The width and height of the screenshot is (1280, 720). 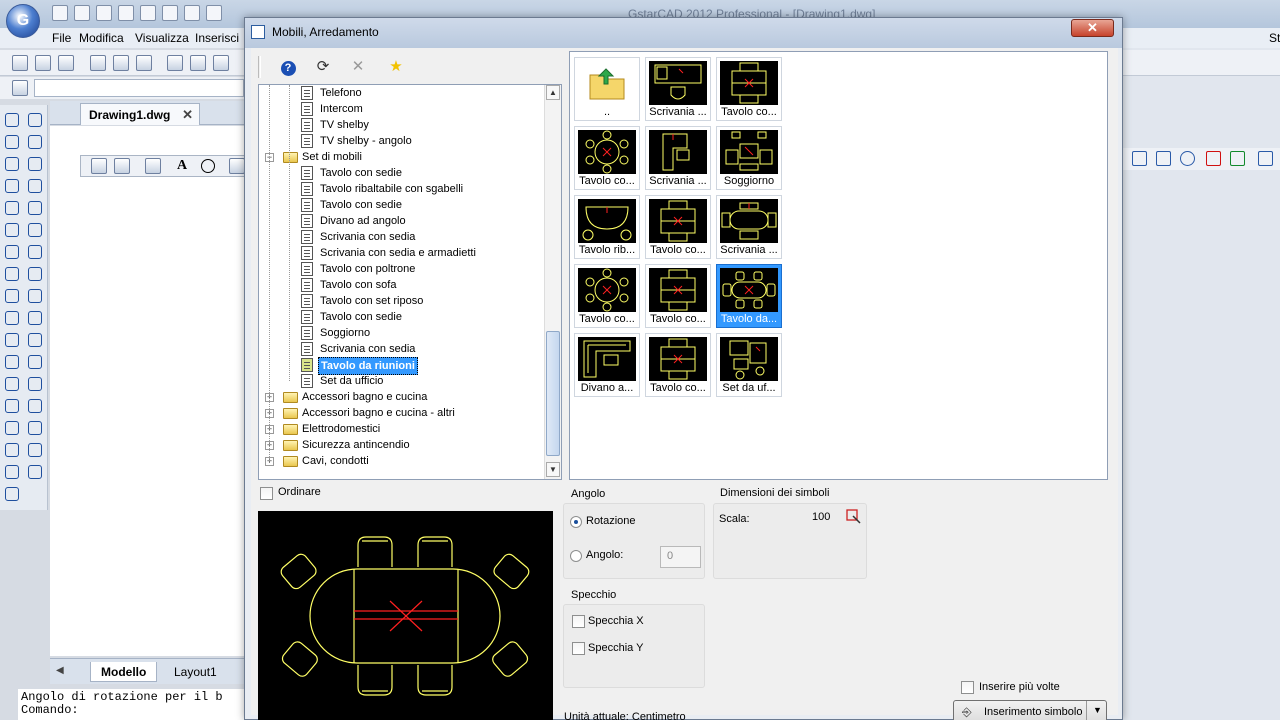 What do you see at coordinates (402, 285) in the screenshot?
I see `tree-item: Tavolo con sofa` at bounding box center [402, 285].